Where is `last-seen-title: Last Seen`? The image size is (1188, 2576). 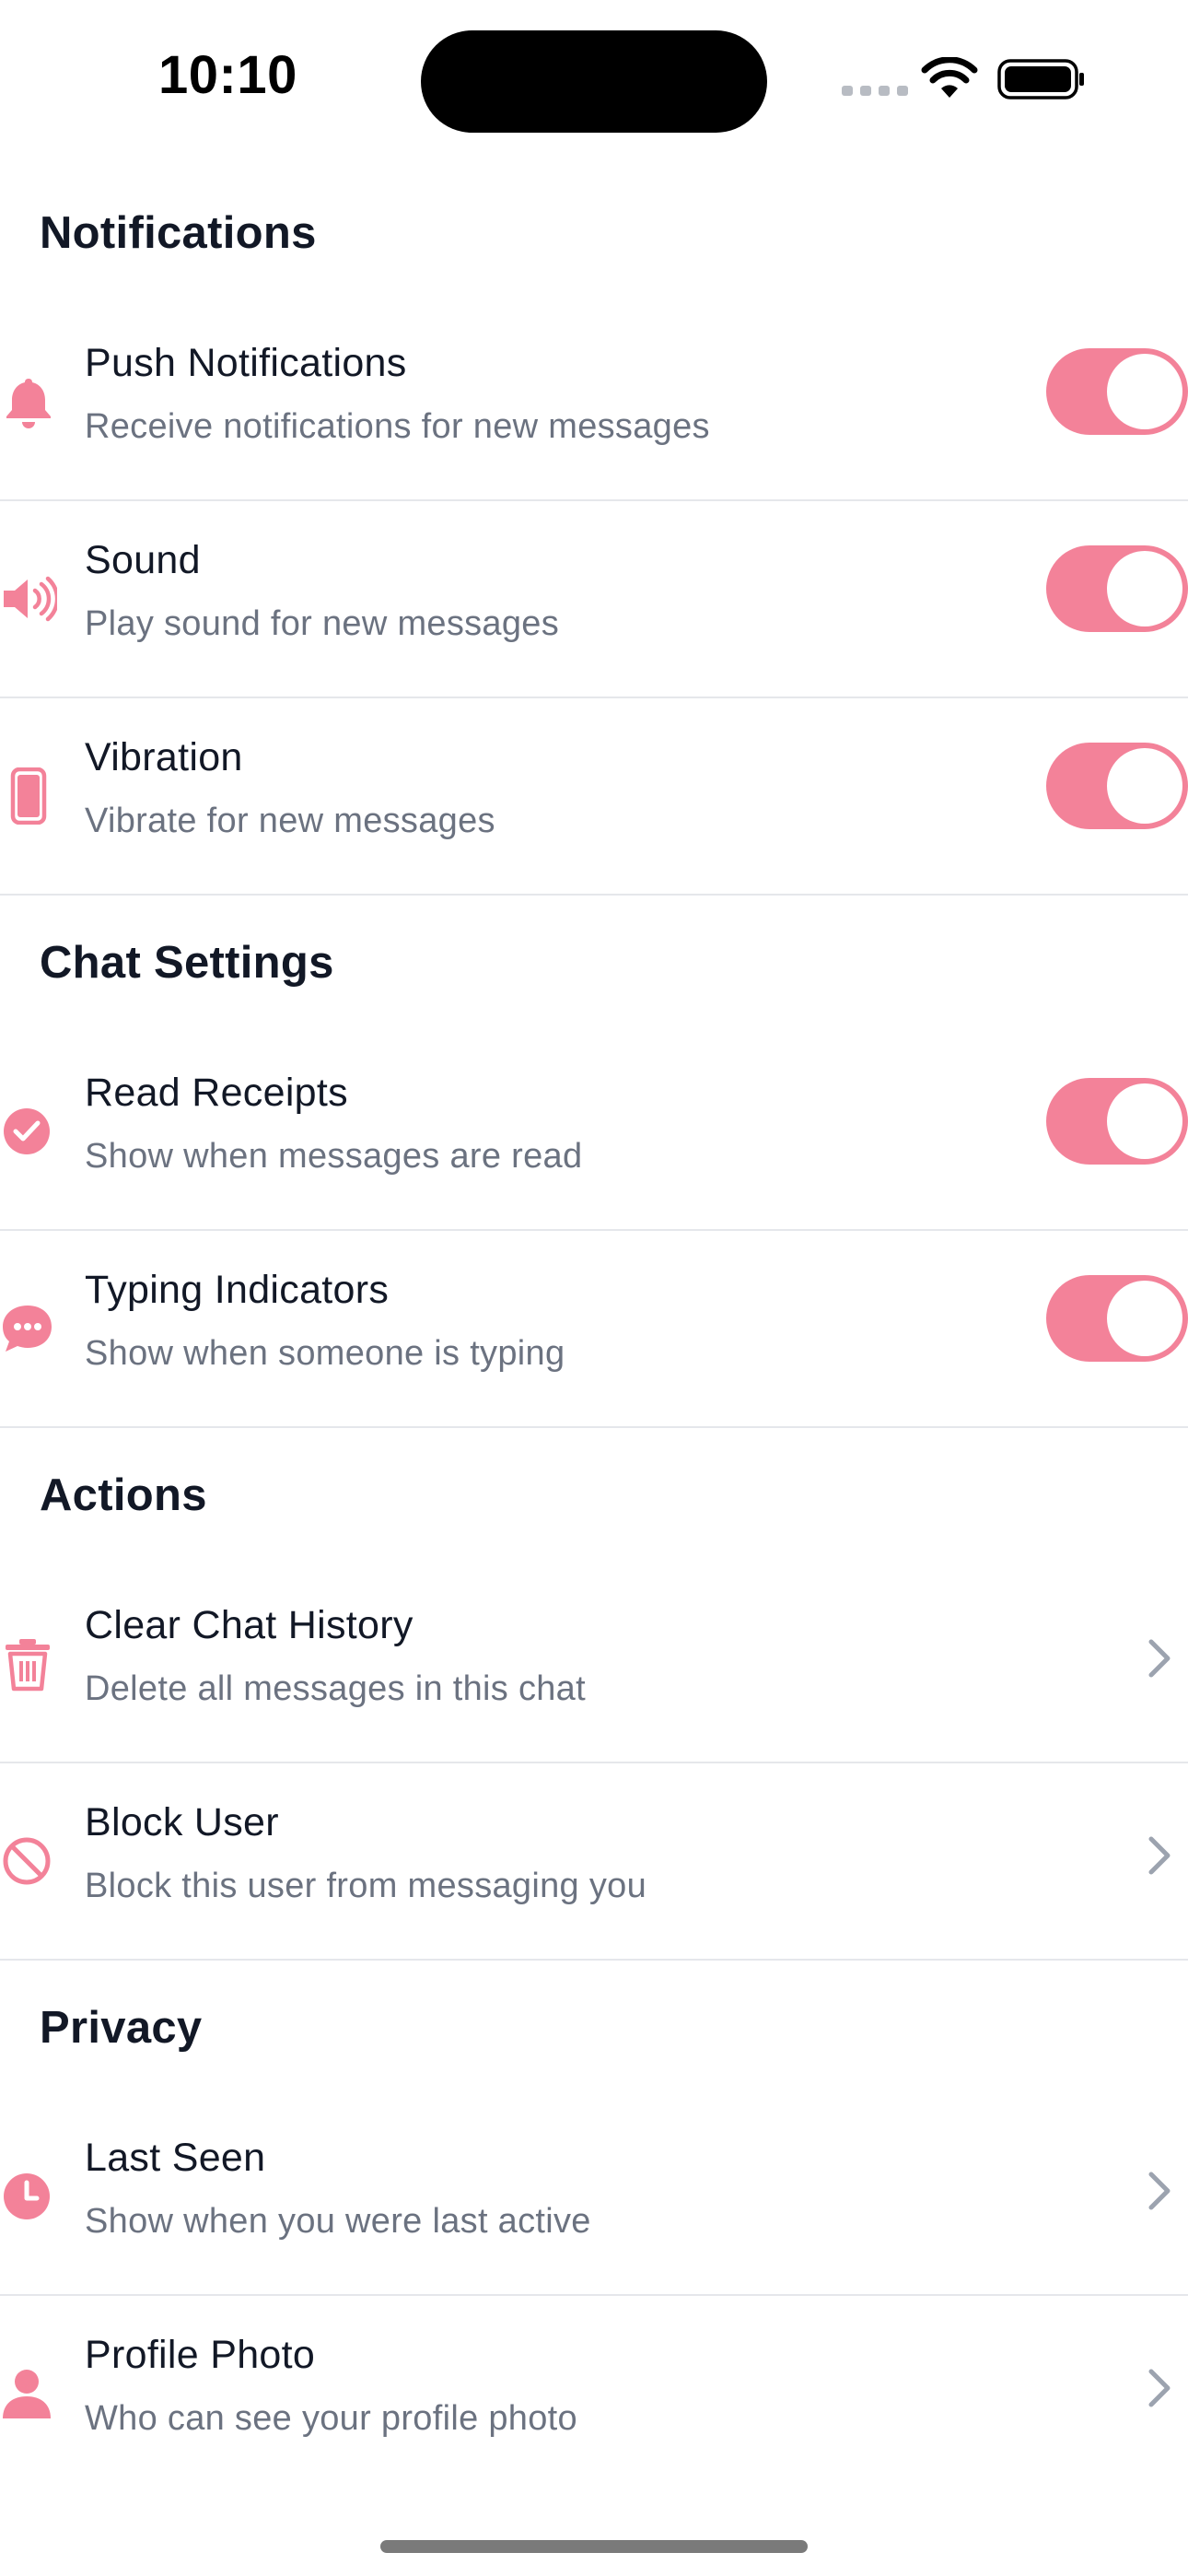
last-seen-title: Last Seen is located at coordinates (175, 2158).